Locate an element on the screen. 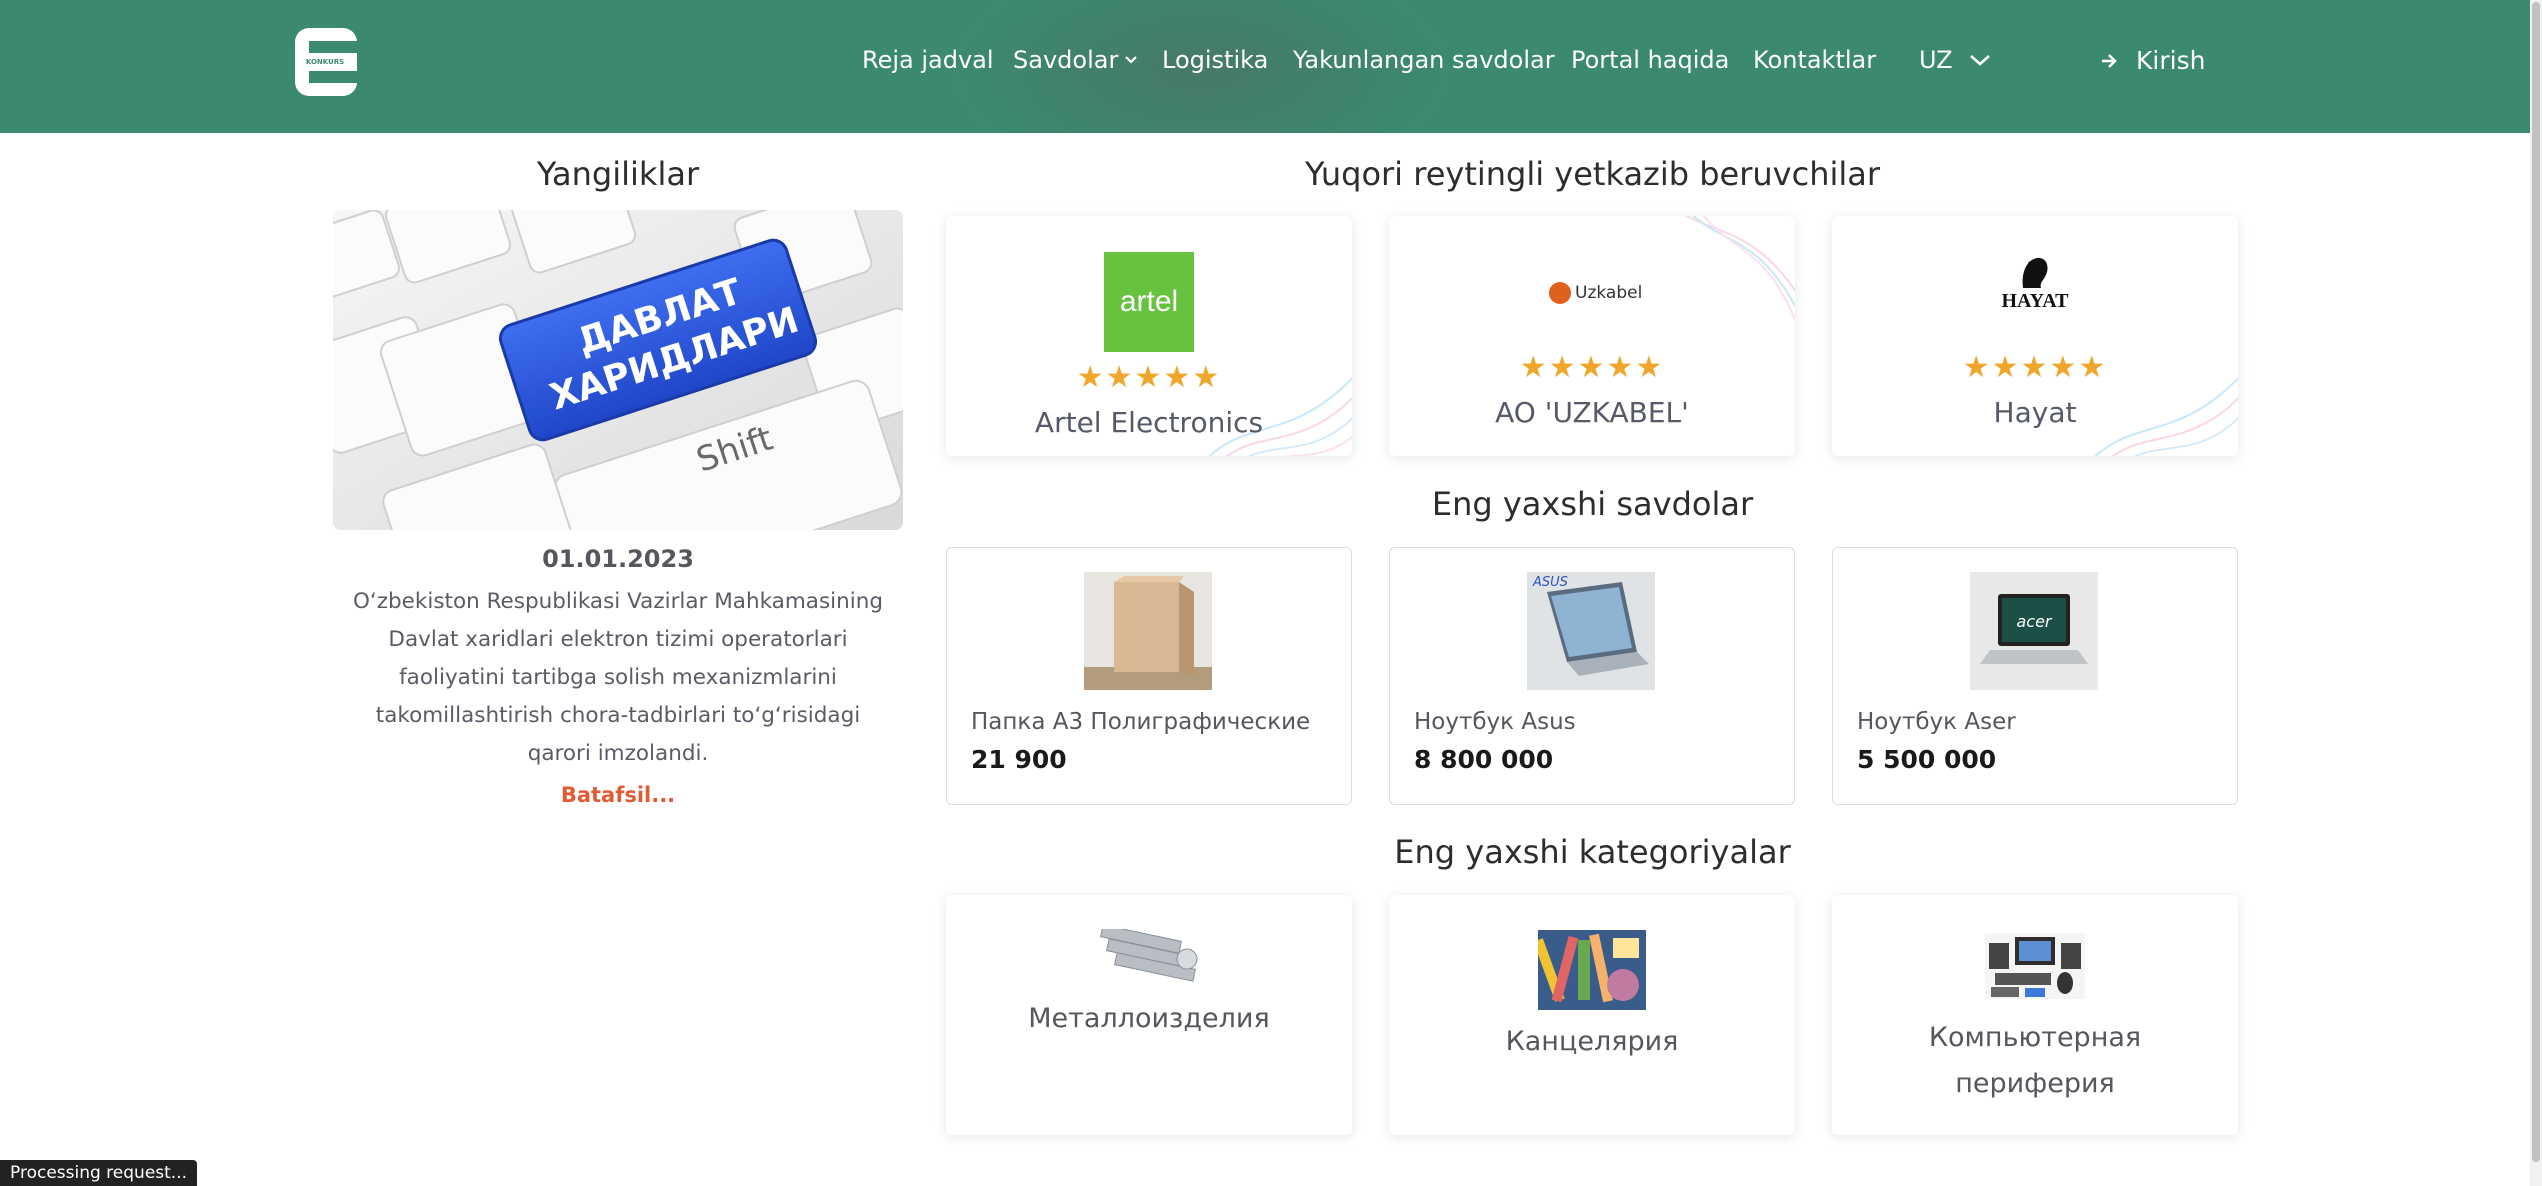 The width and height of the screenshot is (2542, 1186). product-price: 5 500 000 is located at coordinates (1927, 759).